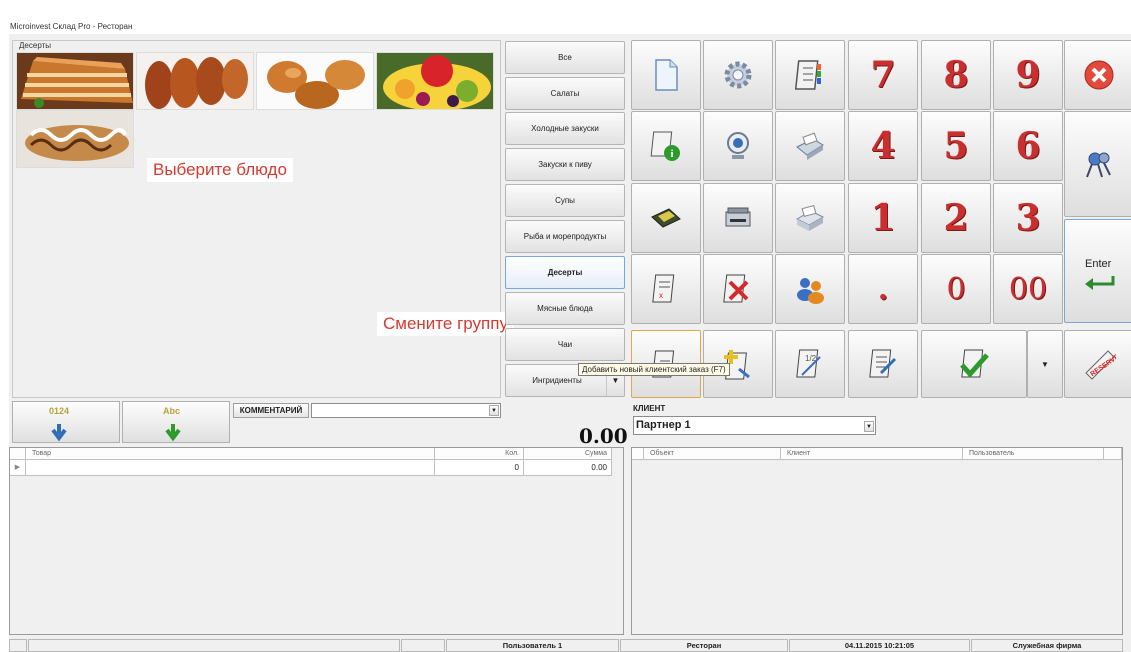  I want to click on group-button-all: Все, so click(565, 57).